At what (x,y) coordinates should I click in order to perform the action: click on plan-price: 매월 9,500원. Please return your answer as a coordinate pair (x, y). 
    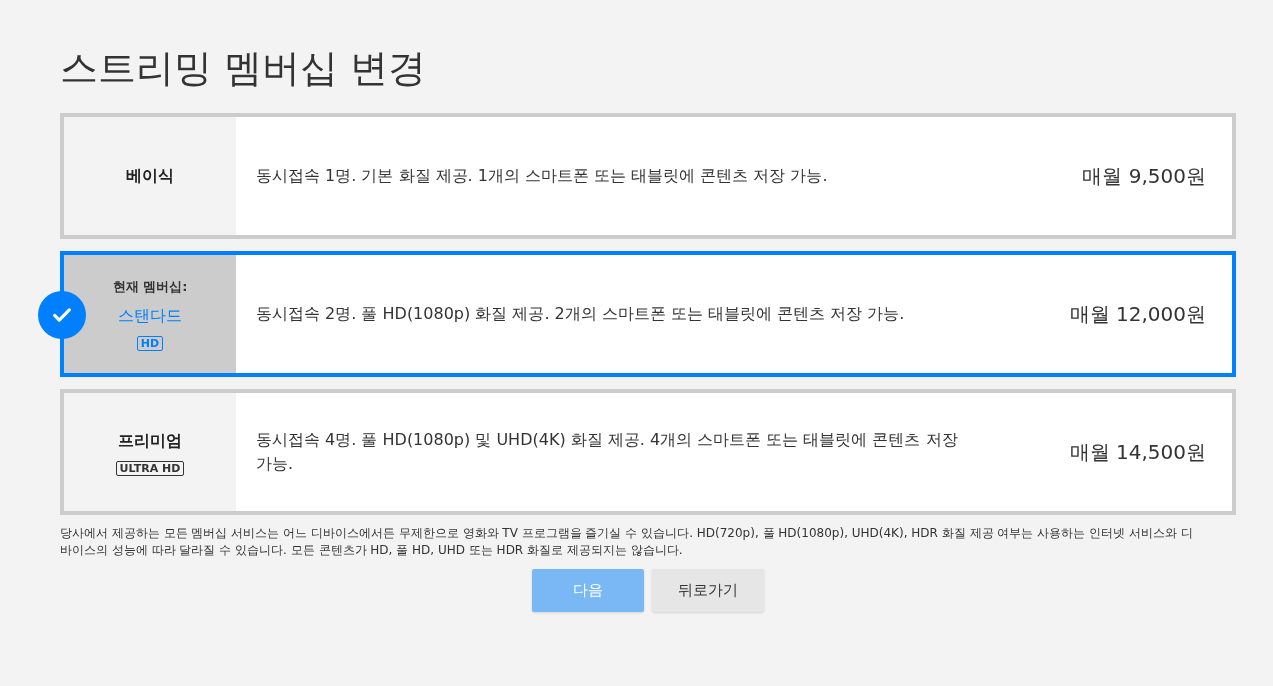
    Looking at the image, I should click on (1144, 176).